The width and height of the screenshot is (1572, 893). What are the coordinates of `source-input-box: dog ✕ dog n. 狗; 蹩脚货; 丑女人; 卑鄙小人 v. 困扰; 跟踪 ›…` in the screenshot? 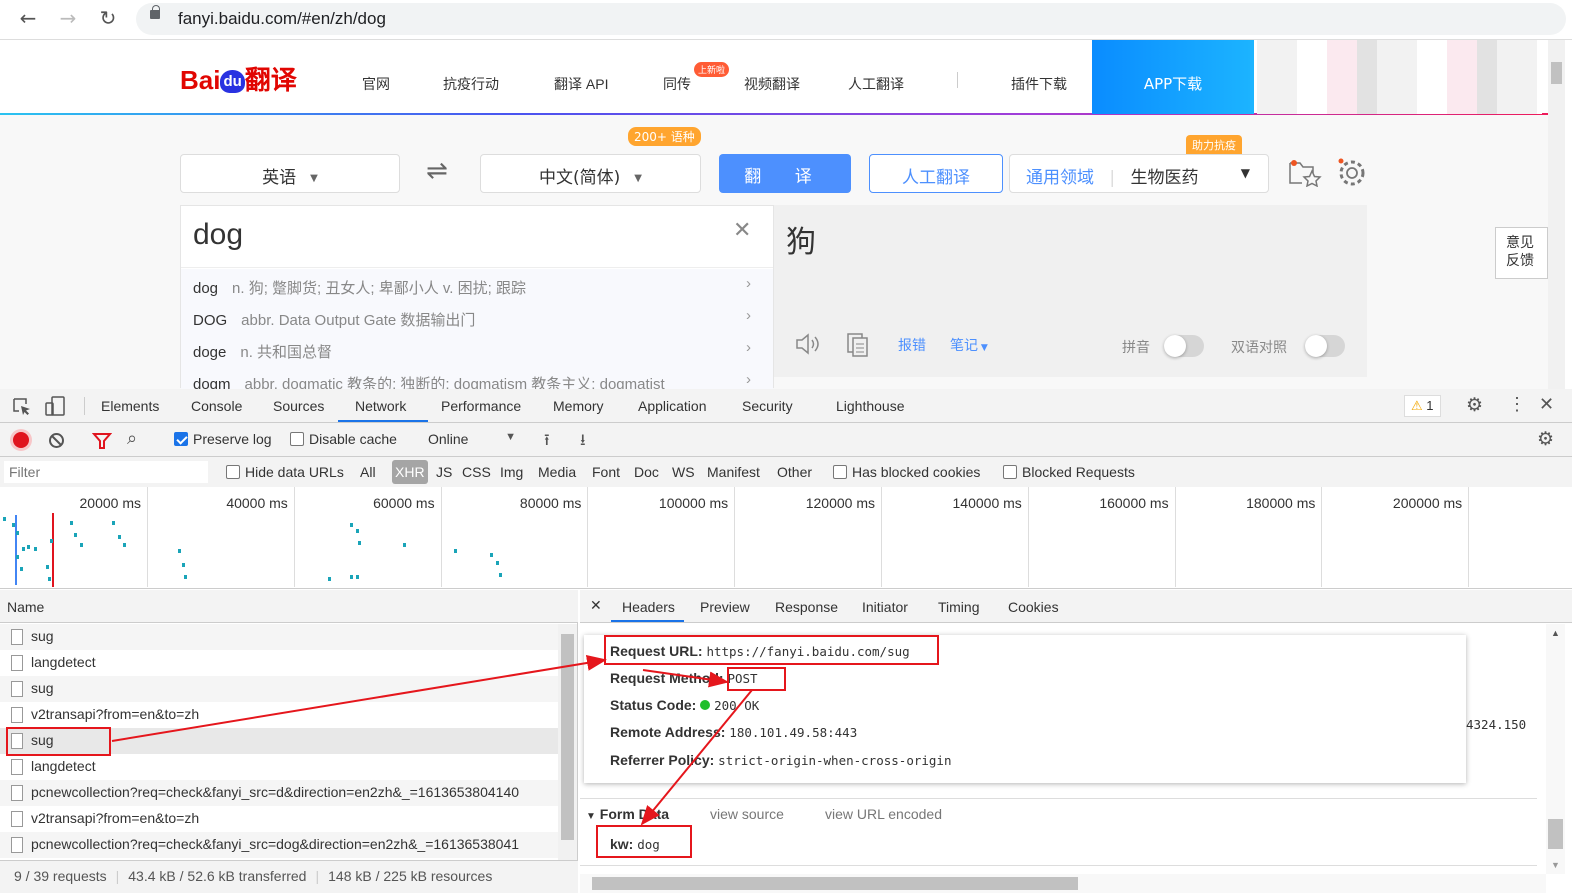 It's located at (477, 297).